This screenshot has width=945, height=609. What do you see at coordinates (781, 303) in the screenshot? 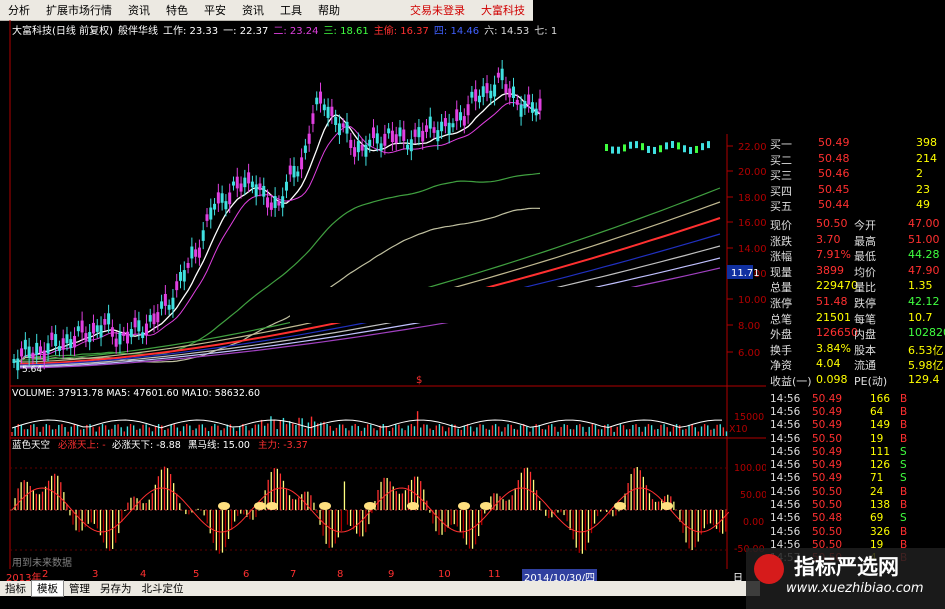
I see `stat-label: 涨停` at bounding box center [781, 303].